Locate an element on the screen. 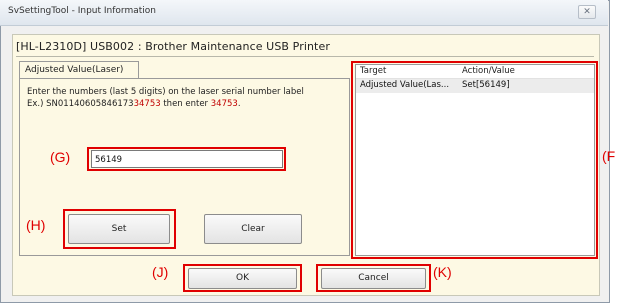  tab-adjusted-value-laser: Adjusted Value(Laser) is located at coordinates (79, 70).